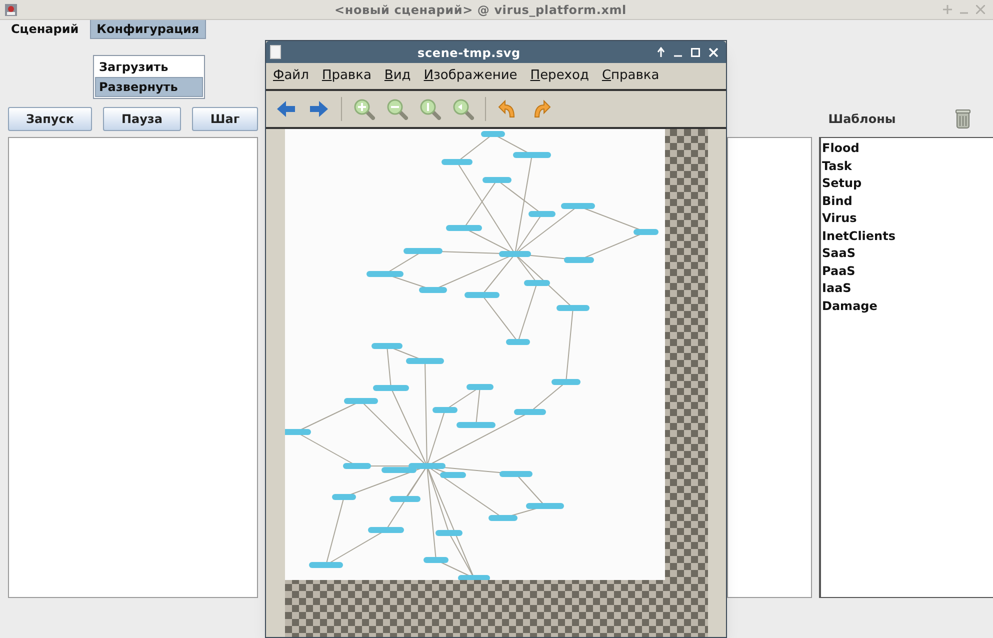  What do you see at coordinates (291, 76) in the screenshot?
I see `menu-item: Файл` at bounding box center [291, 76].